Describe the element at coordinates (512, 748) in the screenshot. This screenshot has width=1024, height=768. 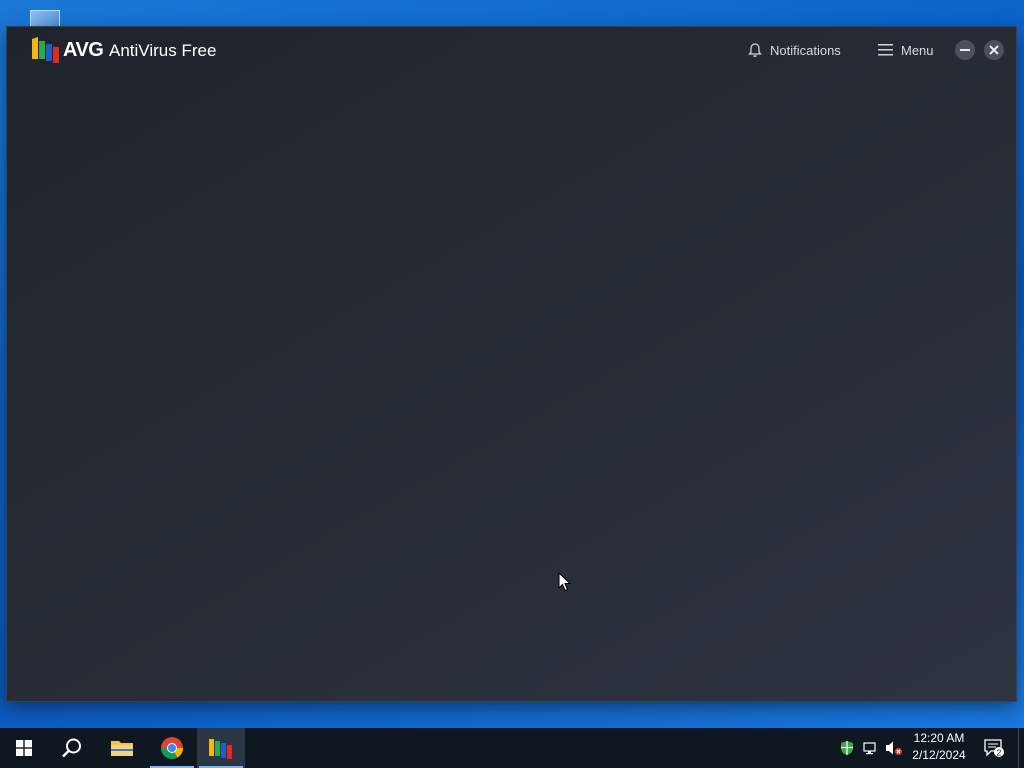
I see `taskbar: 12:20 AM 2/12/2024 2` at that location.